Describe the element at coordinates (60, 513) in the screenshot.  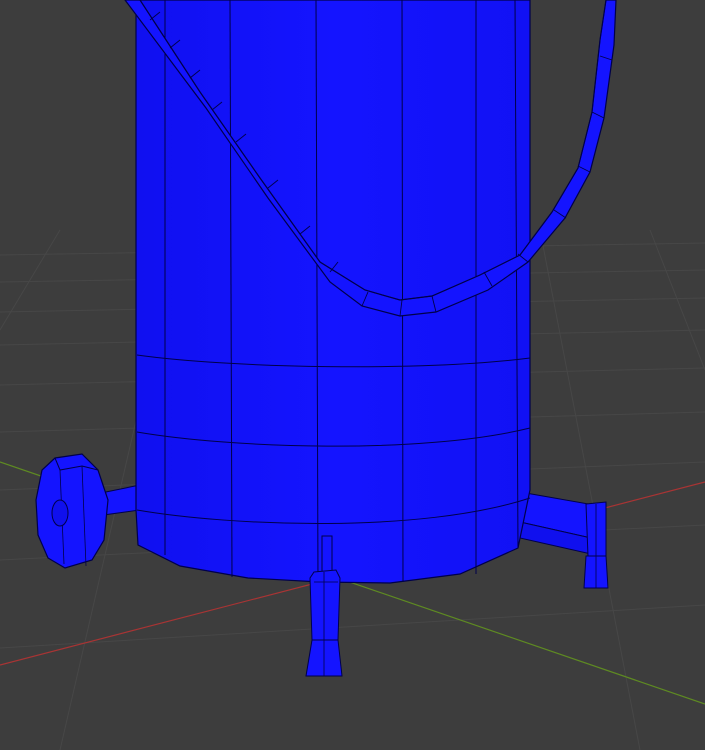
I see `wheel-hub` at that location.